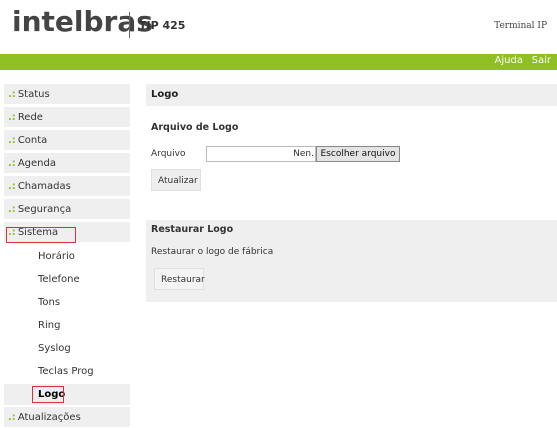  I want to click on sidebar-subitem-teclas-prog: Teclas Prog, so click(67, 371).